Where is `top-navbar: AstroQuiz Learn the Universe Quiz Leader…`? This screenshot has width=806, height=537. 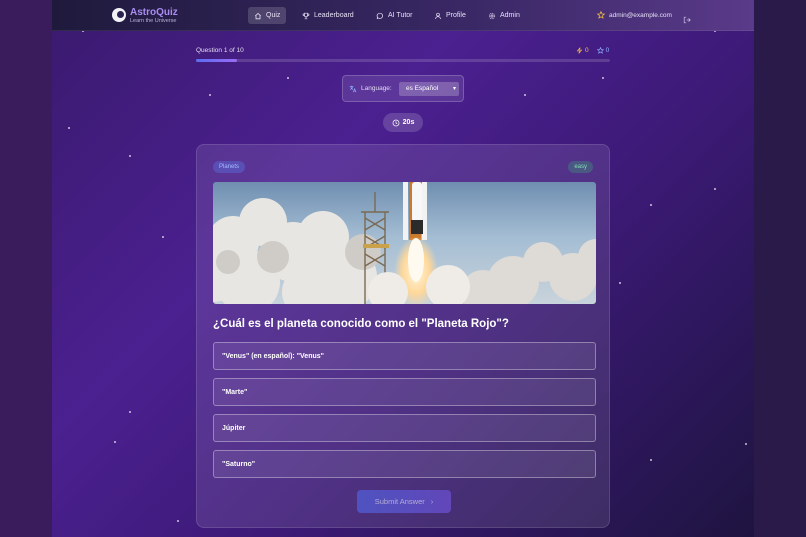
top-navbar: AstroQuiz Learn the Universe Quiz Leader… is located at coordinates (403, 15).